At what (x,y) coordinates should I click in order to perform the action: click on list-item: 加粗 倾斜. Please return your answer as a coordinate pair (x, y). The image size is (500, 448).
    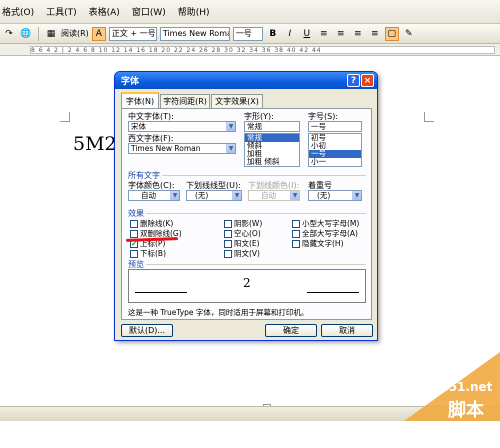
    Looking at the image, I should click on (272, 162).